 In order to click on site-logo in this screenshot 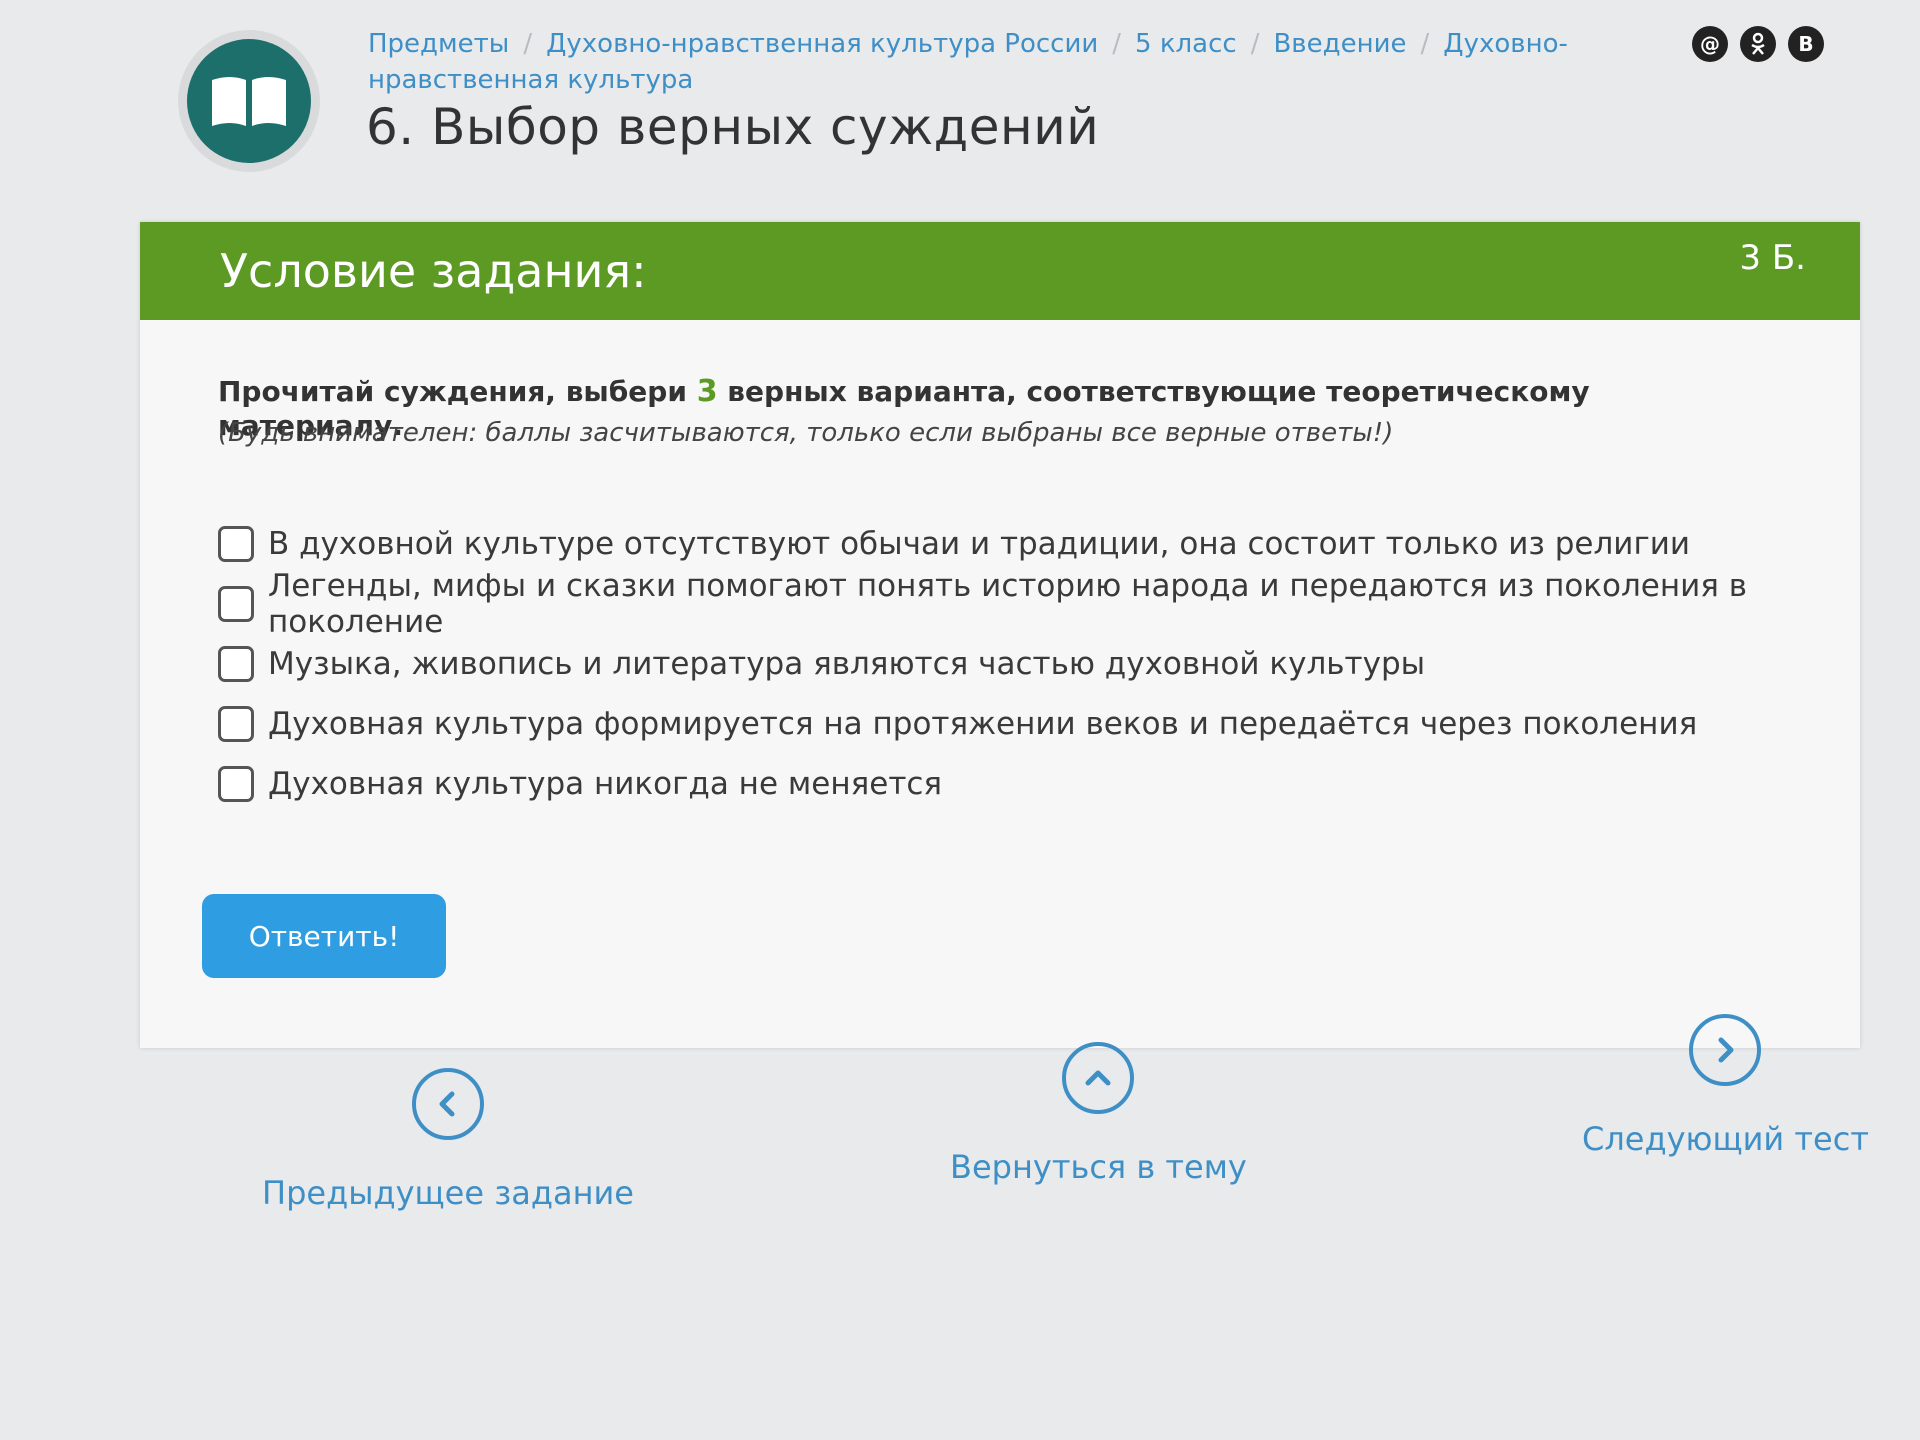, I will do `click(249, 101)`.